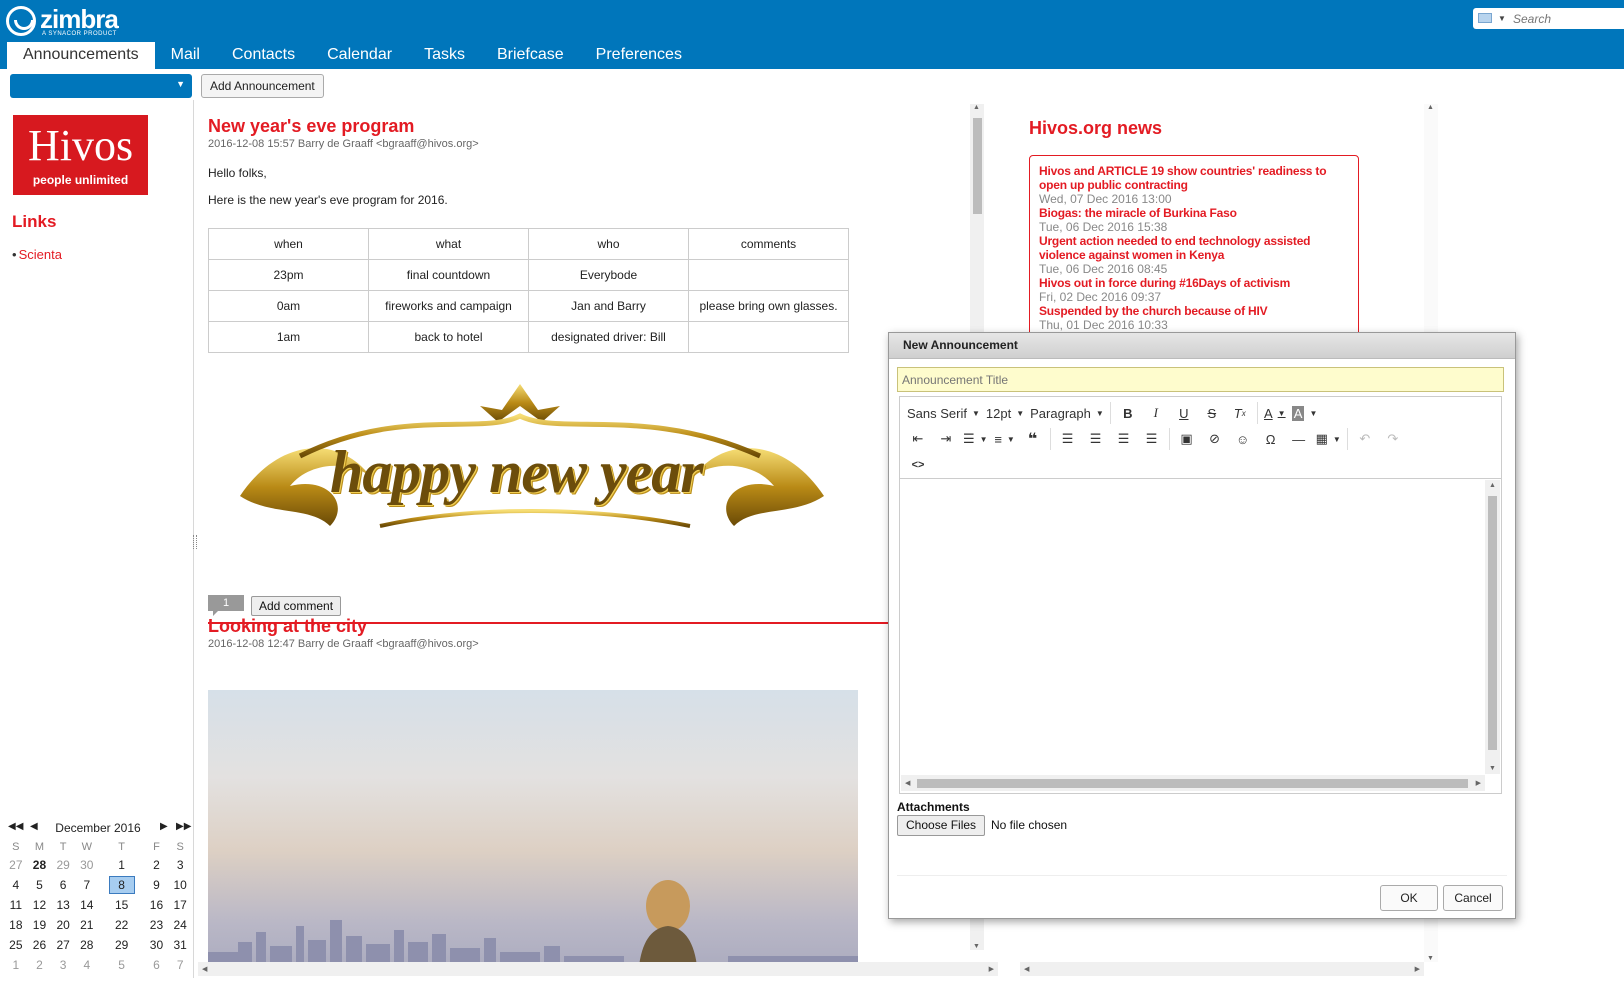 The height and width of the screenshot is (982, 1624). I want to click on numbered-list-icon: ≡ ▼, so click(1005, 439).